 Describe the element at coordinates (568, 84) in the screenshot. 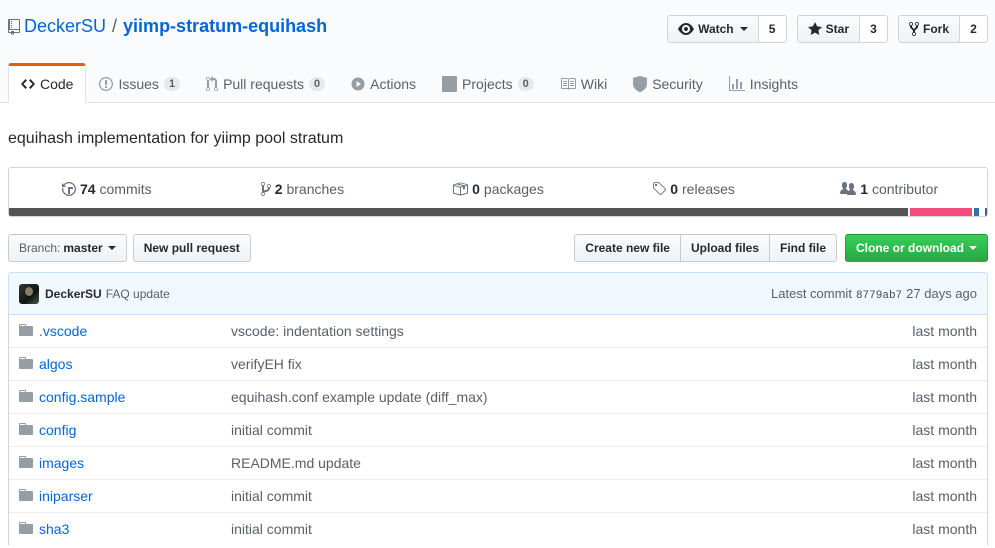

I see `book-icon` at that location.